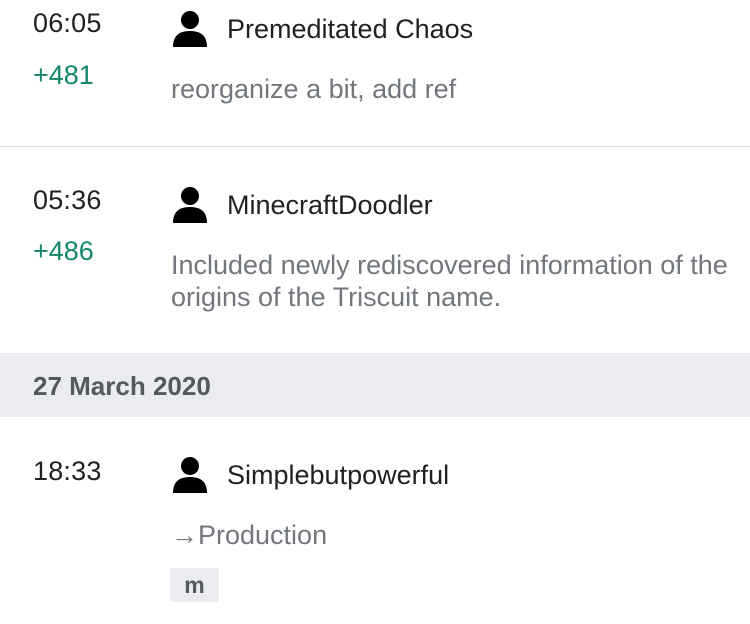  I want to click on user-name: Simplebutpowerful, so click(338, 475).